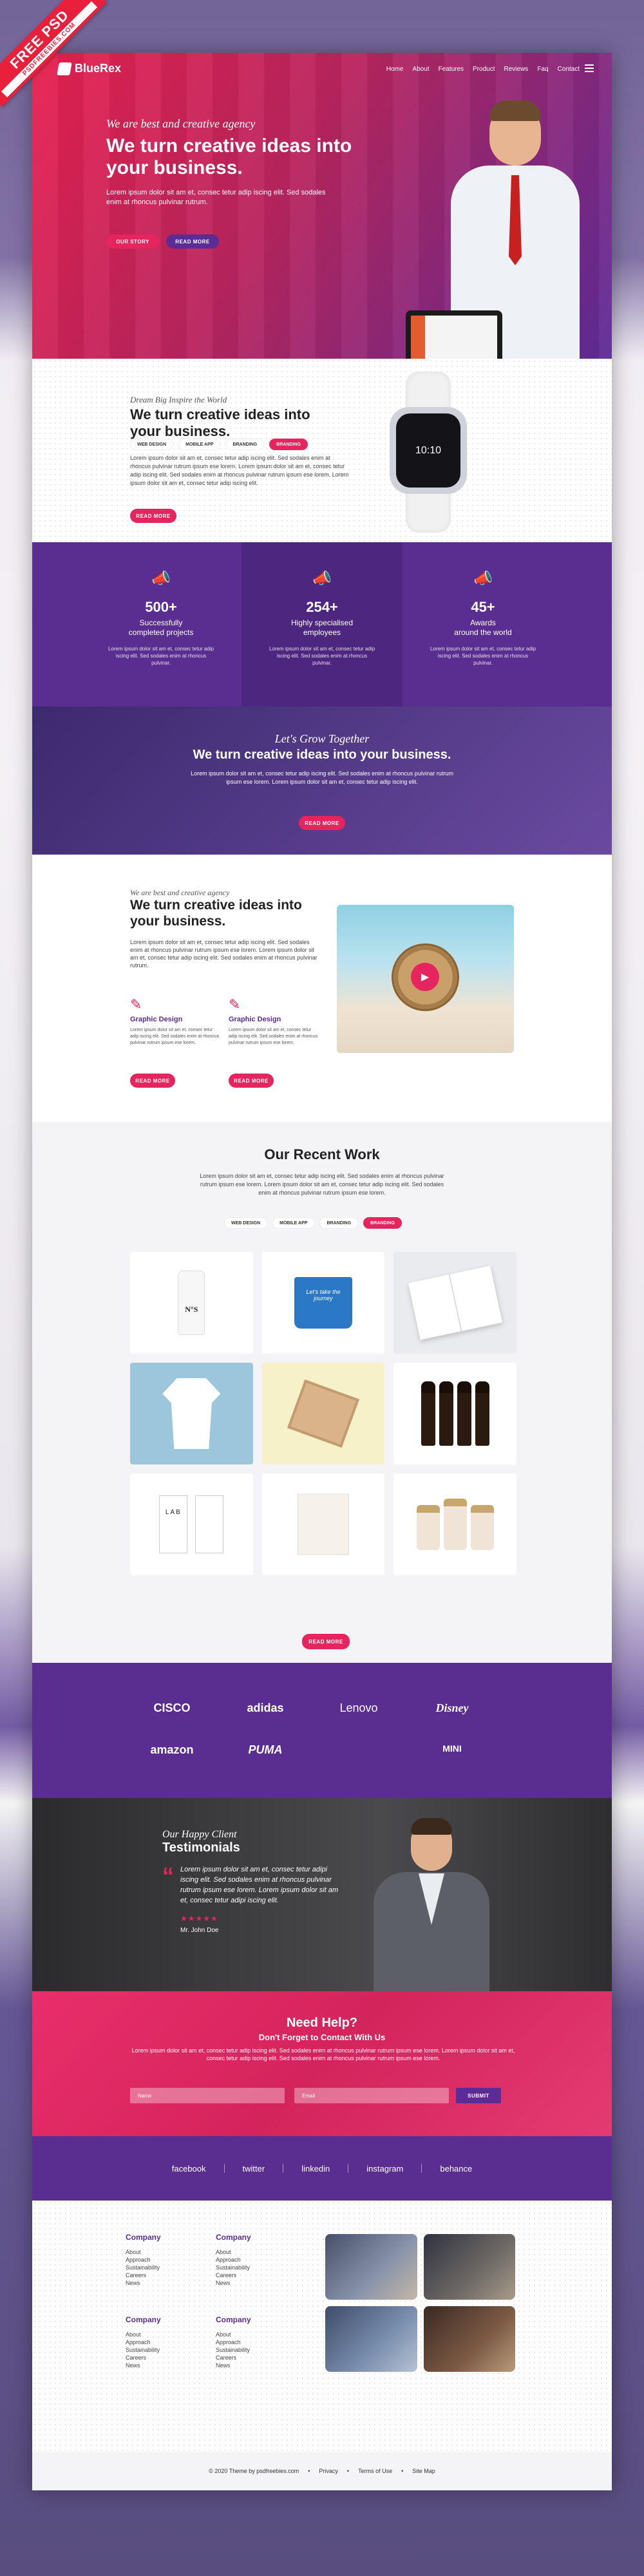 This screenshot has width=644, height=2576. I want to click on portfolio-grid: N°S Let's take the journey LAB, so click(323, 1413).